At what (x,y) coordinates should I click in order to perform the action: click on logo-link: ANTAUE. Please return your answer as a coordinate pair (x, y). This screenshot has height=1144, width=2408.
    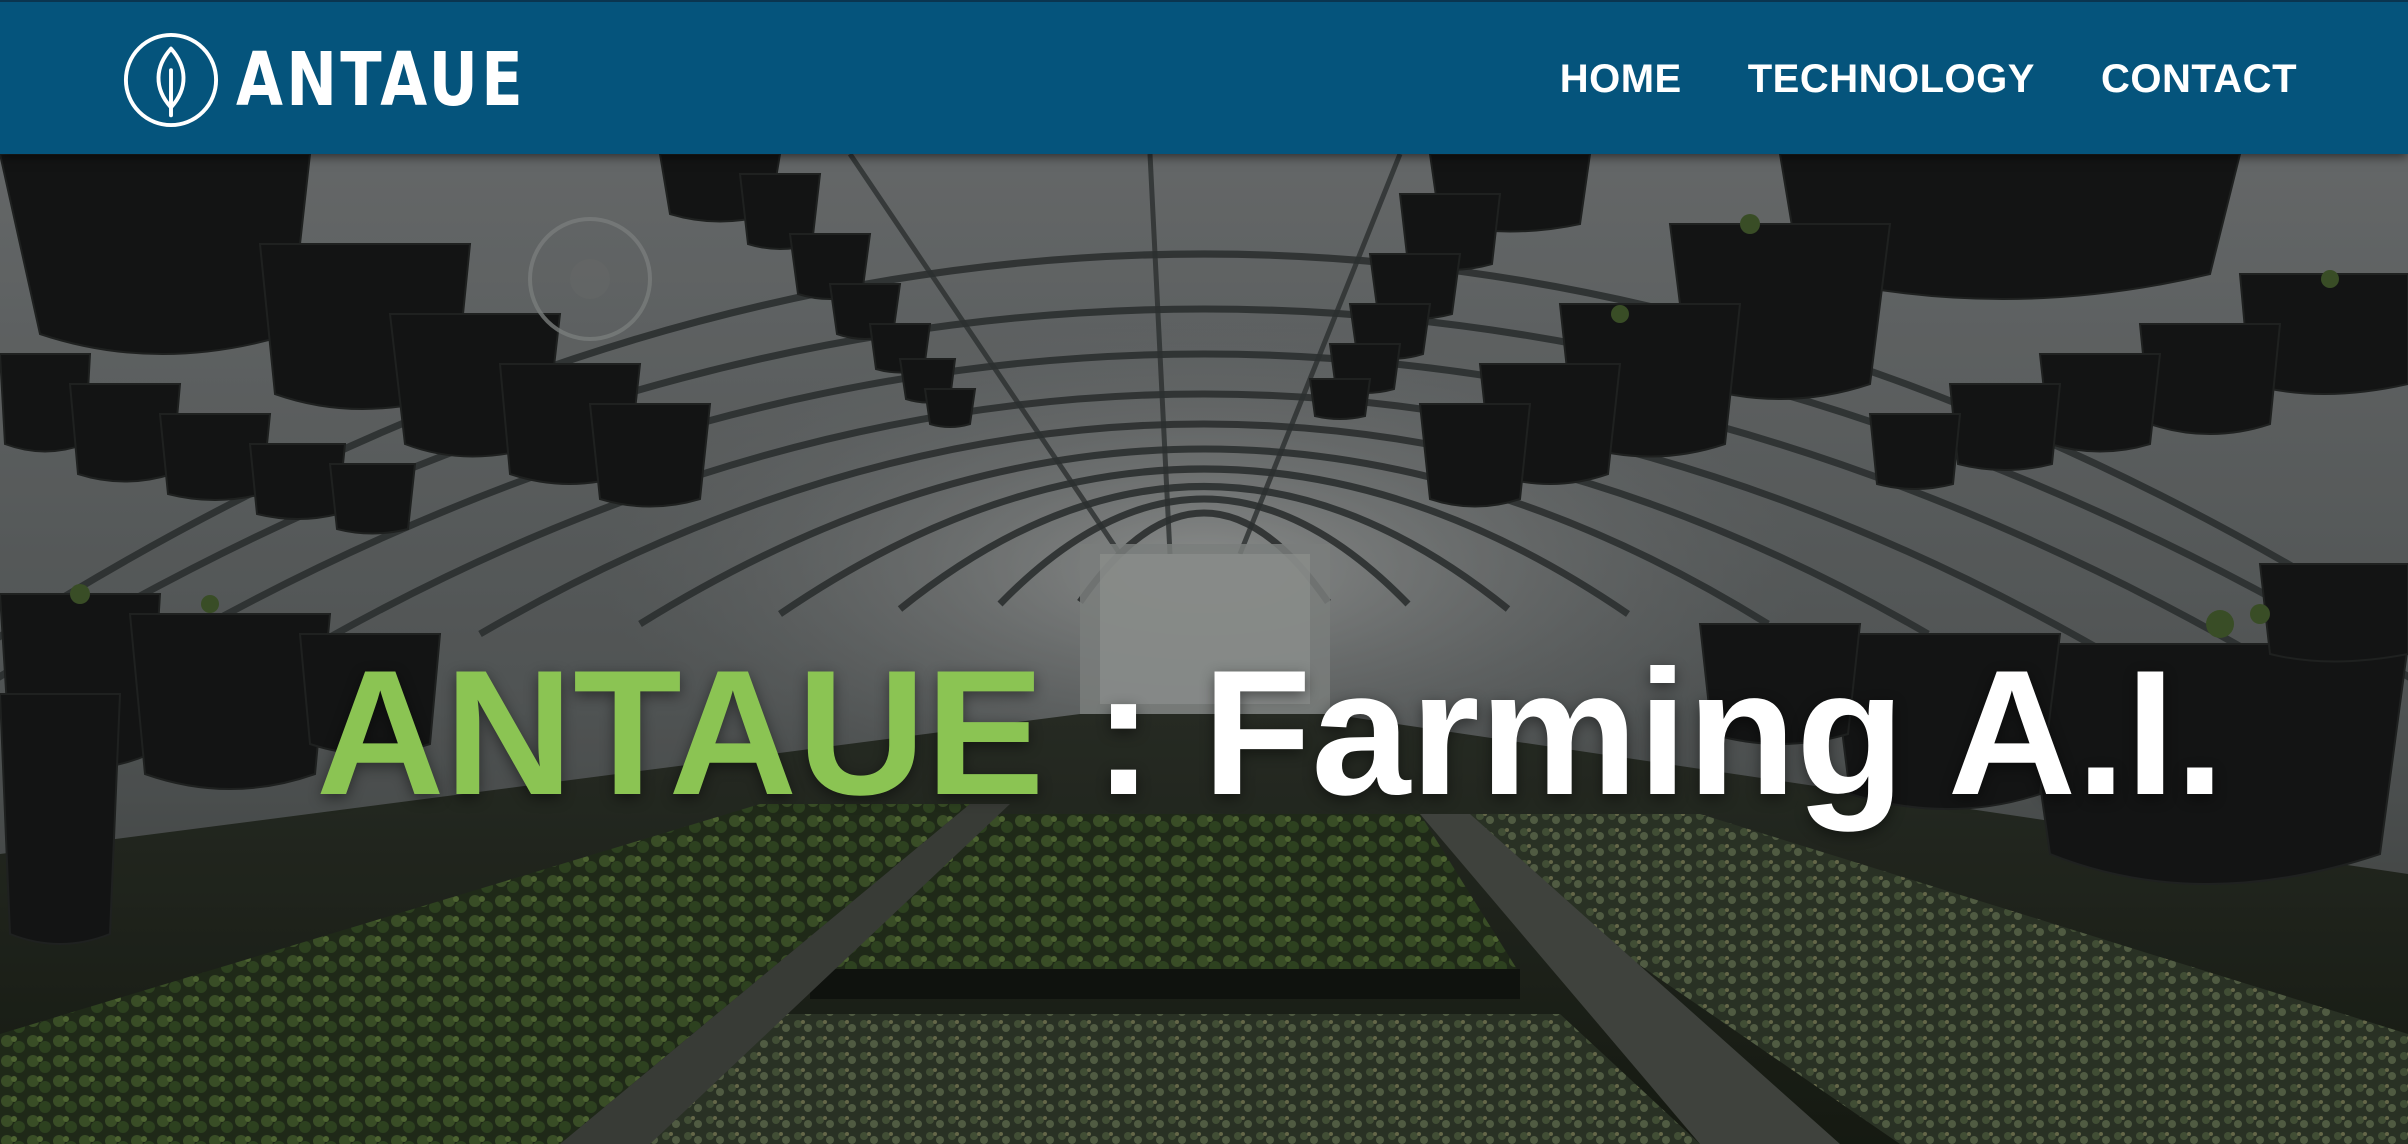
    Looking at the image, I should click on (356, 80).